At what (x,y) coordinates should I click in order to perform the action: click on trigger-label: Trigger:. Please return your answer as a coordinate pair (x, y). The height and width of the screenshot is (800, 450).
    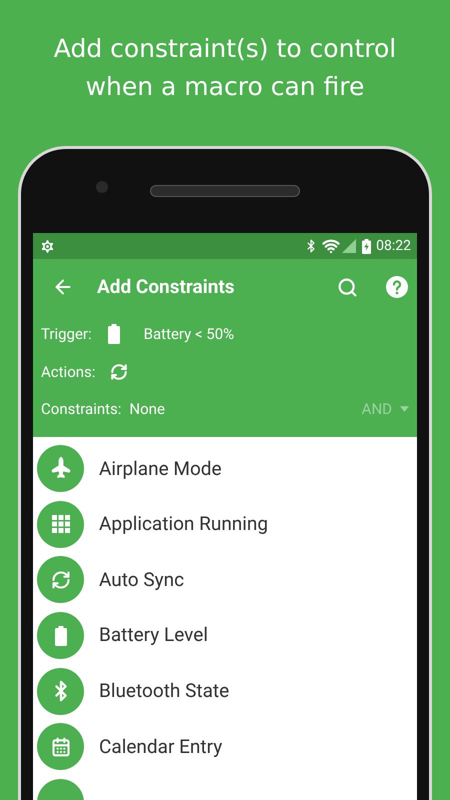
    Looking at the image, I should click on (66, 334).